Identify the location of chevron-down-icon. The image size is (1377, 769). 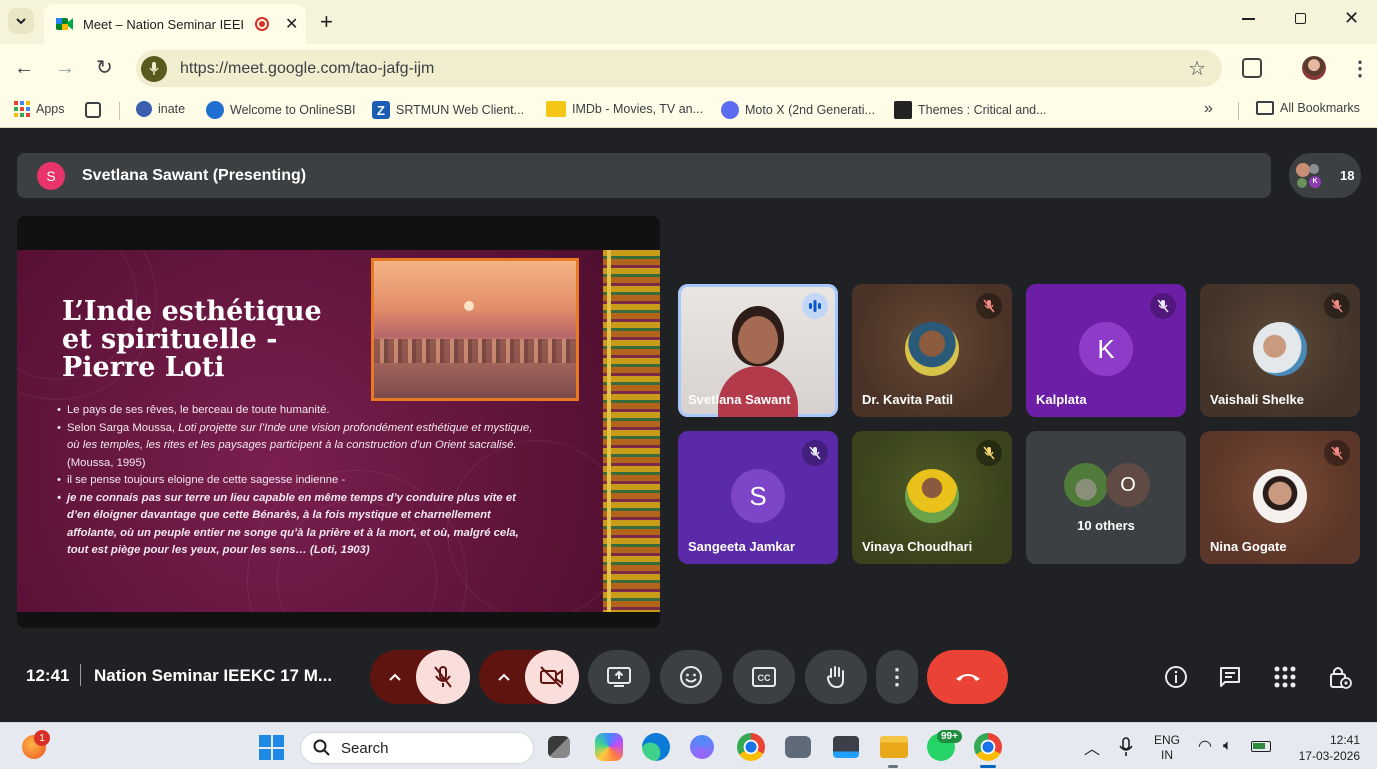
(21, 21).